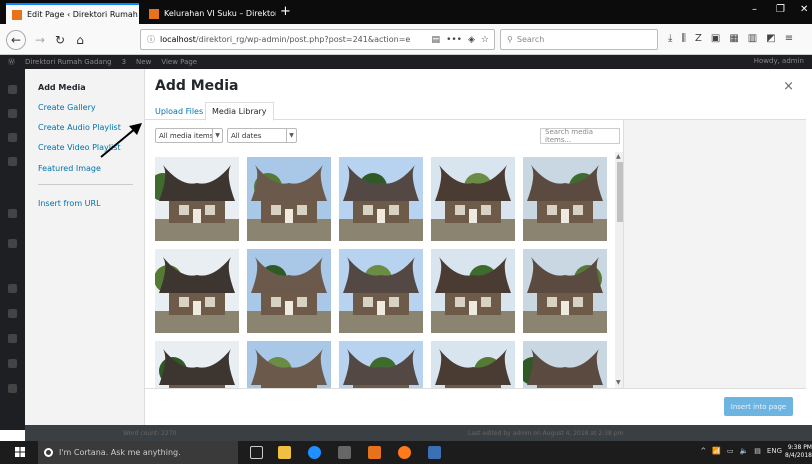 The image size is (812, 464). Describe the element at coordinates (80, 40) in the screenshot. I see `home-button: ⌂` at that location.